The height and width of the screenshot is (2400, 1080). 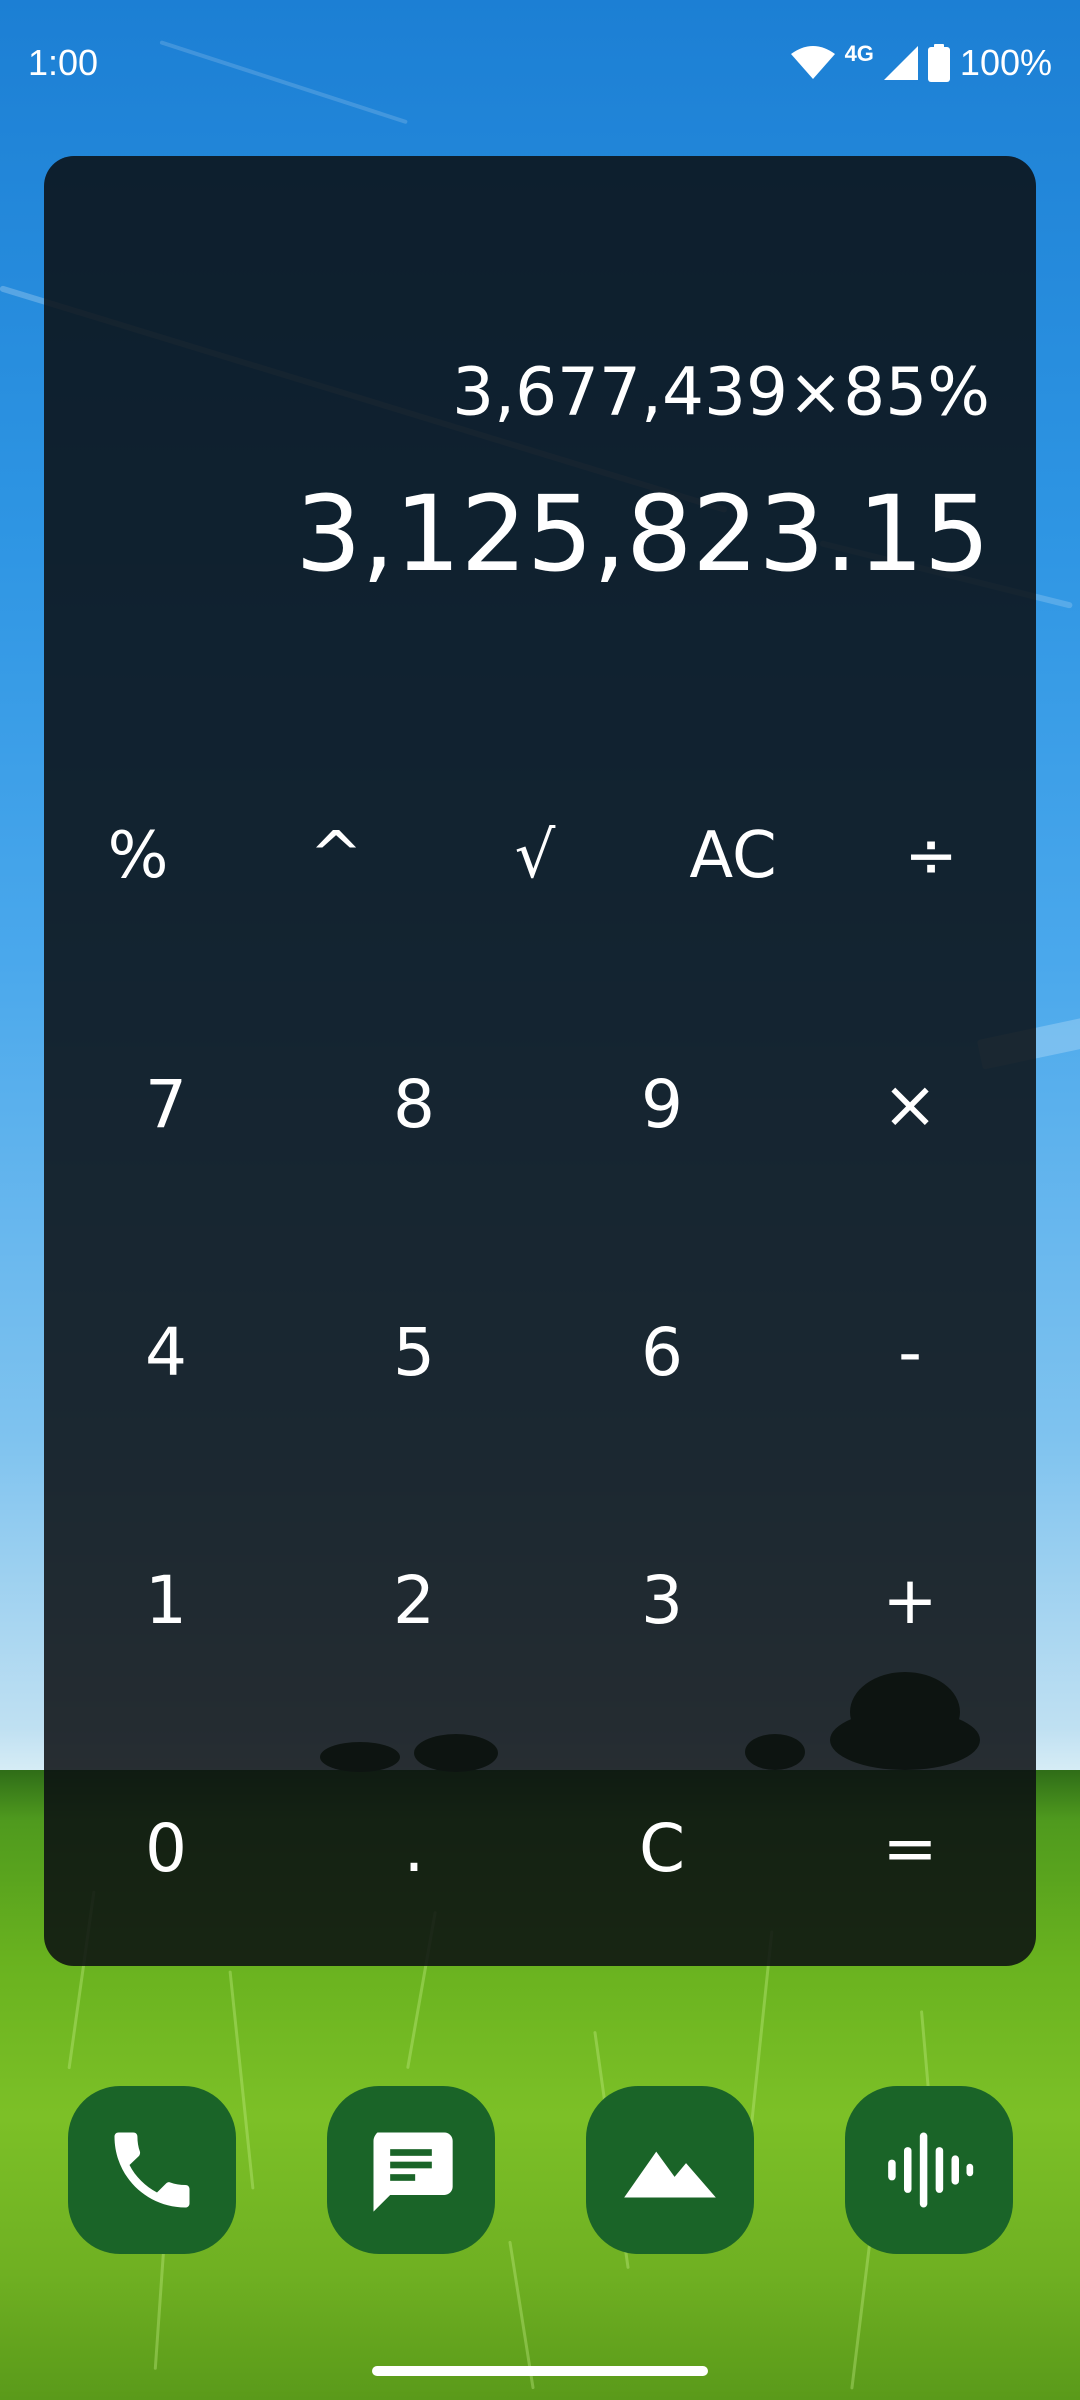 What do you see at coordinates (910, 1848) in the screenshot?
I see `equals-key: =` at bounding box center [910, 1848].